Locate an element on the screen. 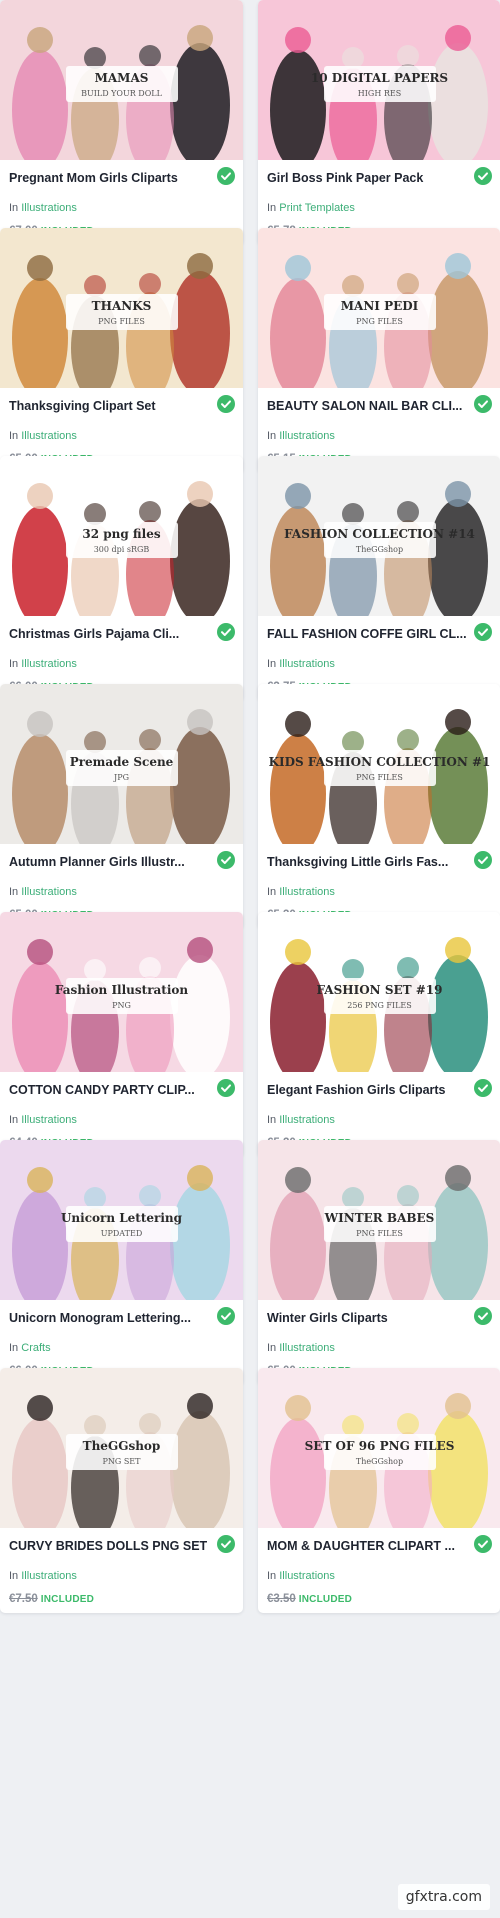 Image resolution: width=500 pixels, height=1918 pixels. thumb-subcaption: HIGH RES is located at coordinates (379, 93).